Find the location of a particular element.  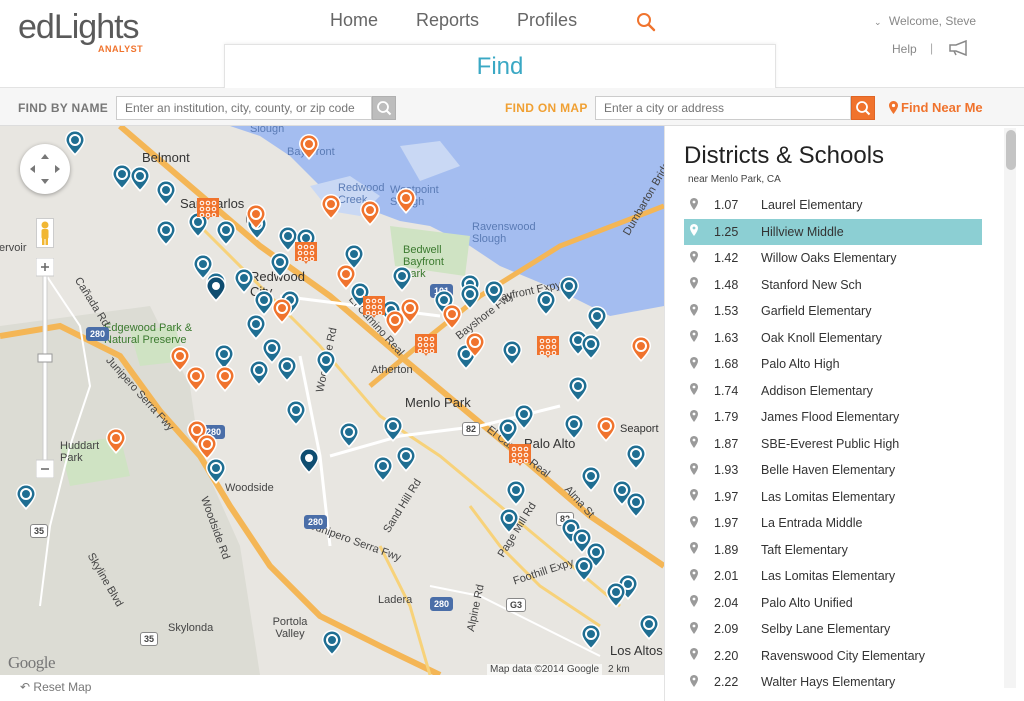

result-row: 1.79 James Flood Elementary is located at coordinates (833, 417).